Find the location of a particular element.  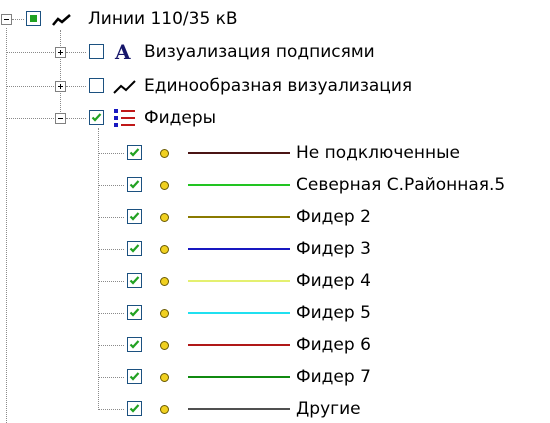

tree-node-label: Визуализация подписями is located at coordinates (259, 52).